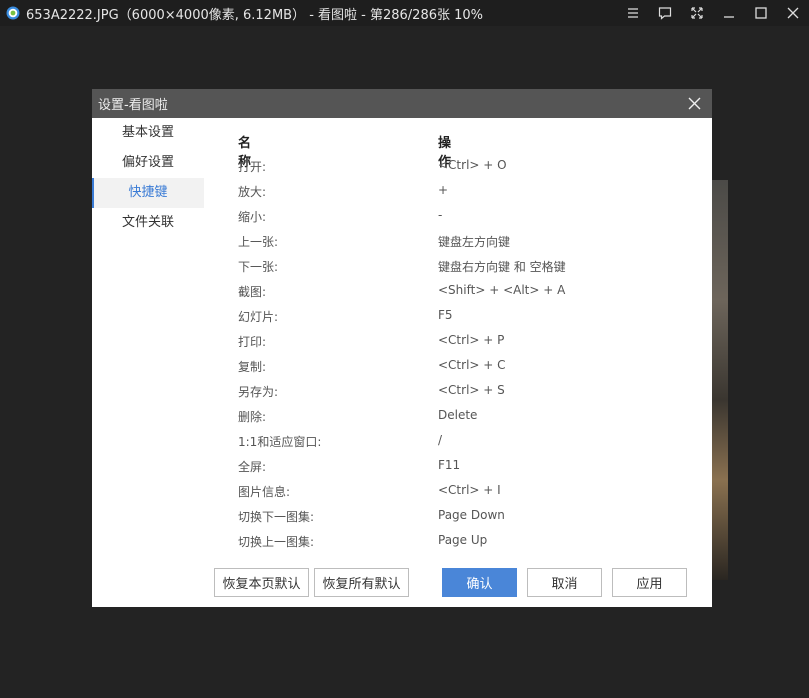  Describe the element at coordinates (258, 317) in the screenshot. I see `shortcut-name: 幻灯片:` at that location.